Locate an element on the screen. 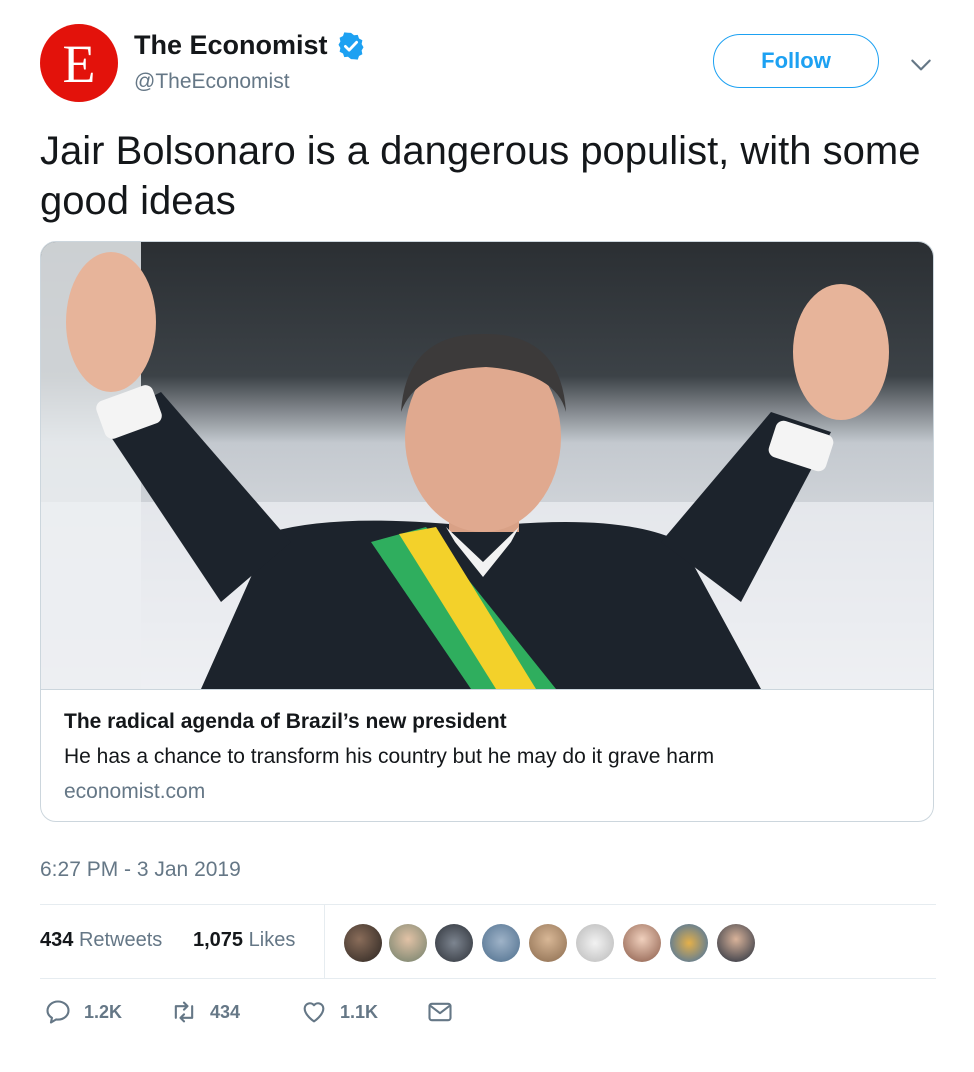 The height and width of the screenshot is (1072, 974). reply-count: 1.2K is located at coordinates (103, 1011).